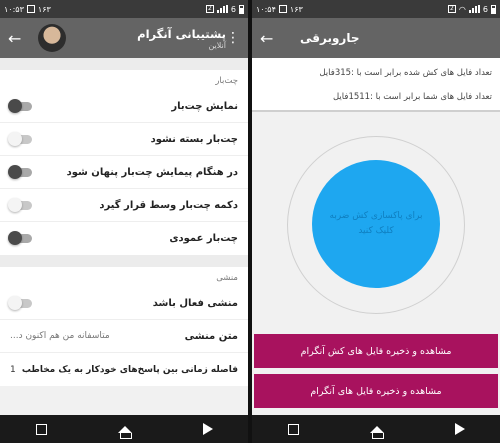 This screenshot has height=443, width=500. Describe the element at coordinates (376, 9) in the screenshot. I see `status-bar: ۱۰:۵۴ ۱۶۳ 2 ◠ 6` at that location.